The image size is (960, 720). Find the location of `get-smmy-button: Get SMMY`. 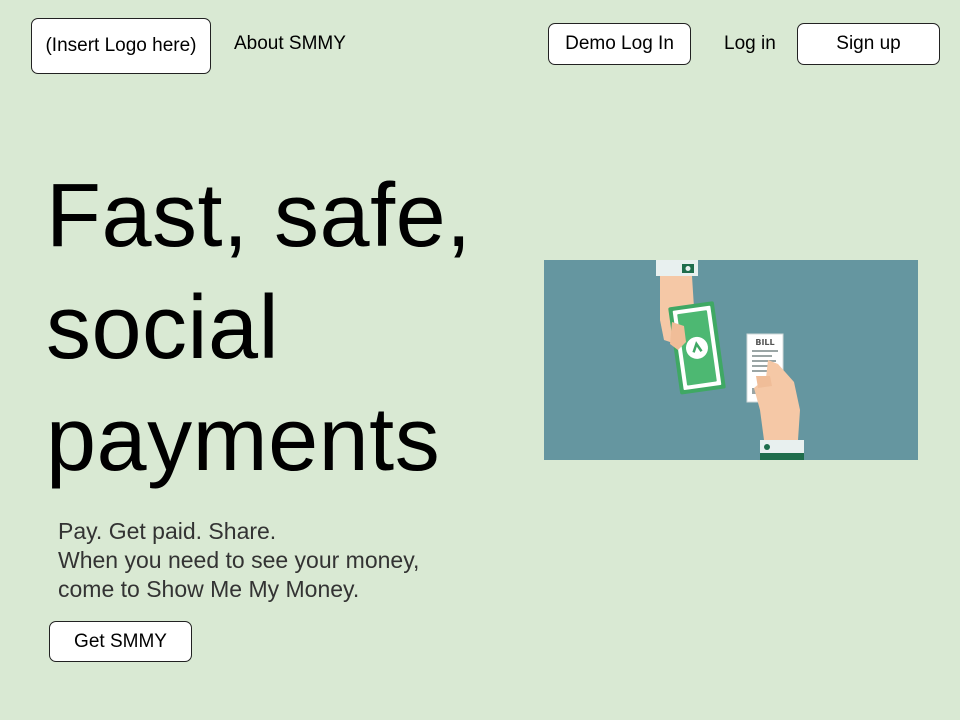

get-smmy-button: Get SMMY is located at coordinates (120, 641).